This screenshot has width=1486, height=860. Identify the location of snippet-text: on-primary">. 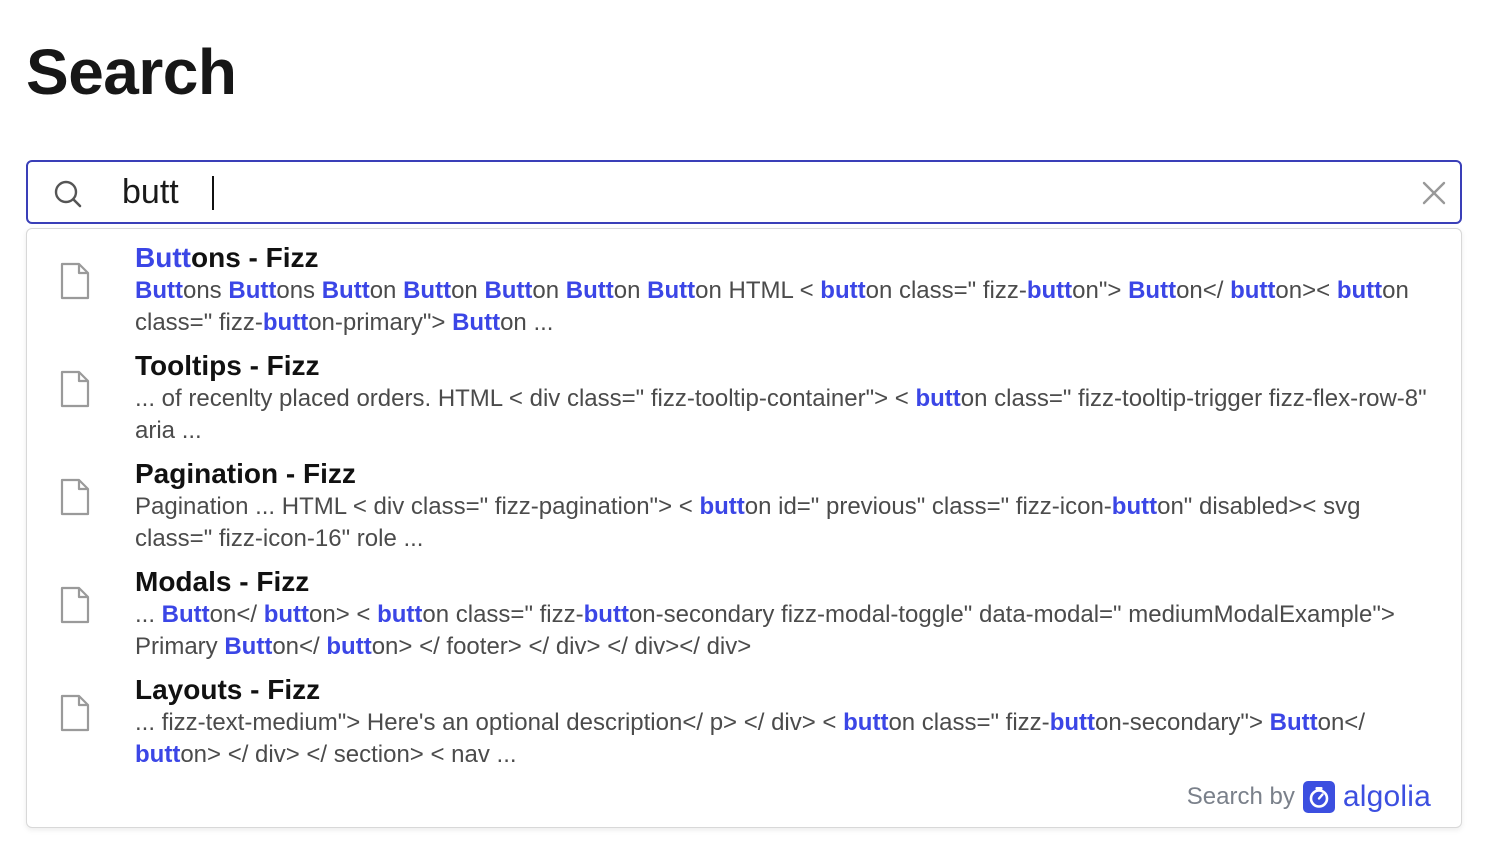
(380, 322).